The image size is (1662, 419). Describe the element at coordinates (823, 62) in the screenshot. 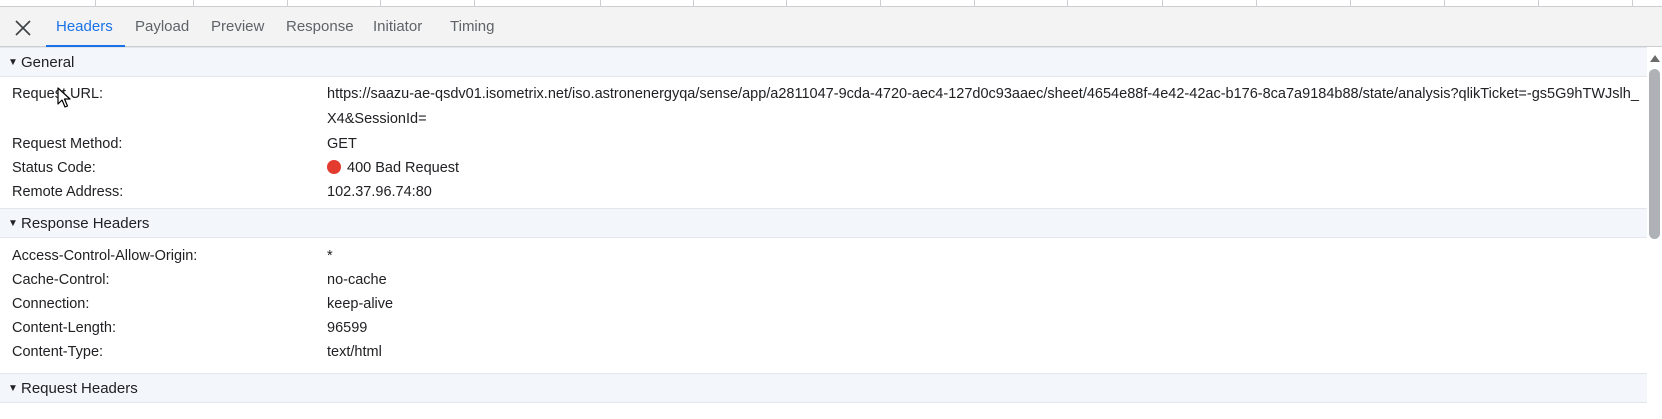

I see `section-general-header: ▼ General` at that location.